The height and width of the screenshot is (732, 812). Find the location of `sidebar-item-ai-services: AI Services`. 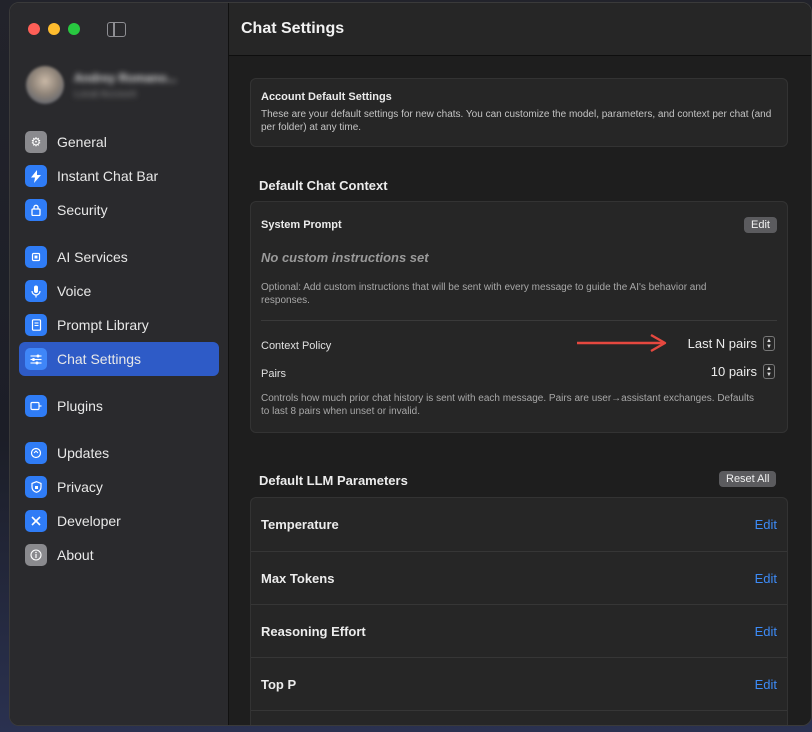

sidebar-item-ai-services: AI Services is located at coordinates (119, 257).